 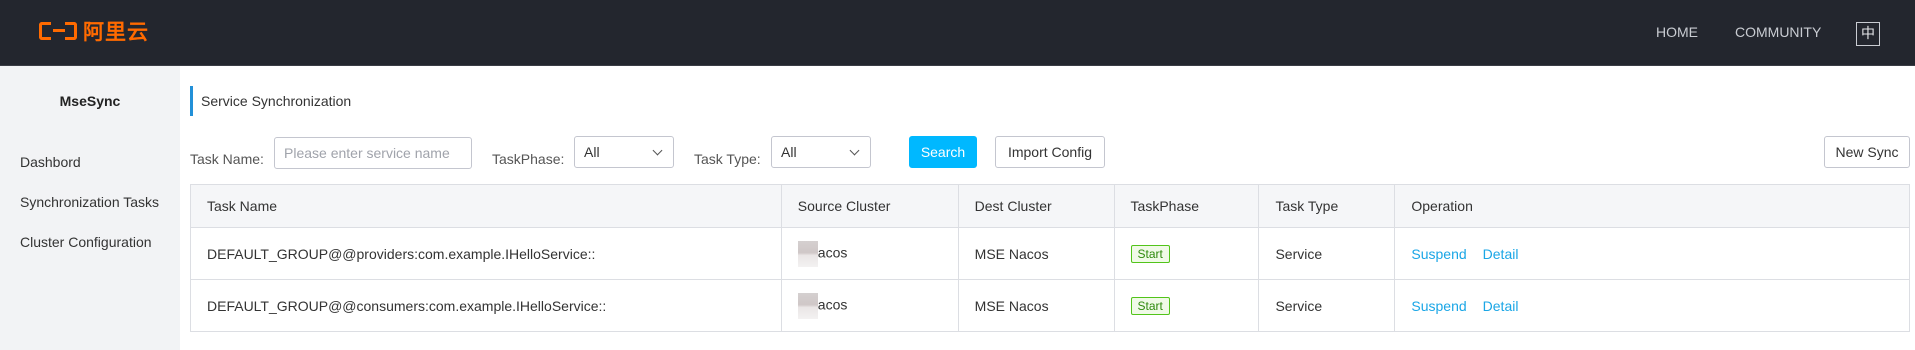 What do you see at coordinates (1050, 152) in the screenshot?
I see `import-config-button: Import Config` at bounding box center [1050, 152].